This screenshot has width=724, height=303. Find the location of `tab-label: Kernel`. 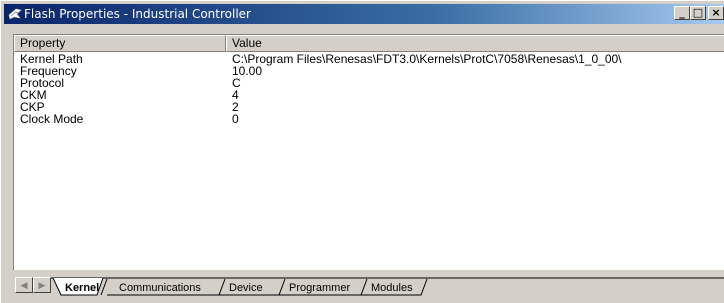

tab-label: Kernel is located at coordinates (82, 288).